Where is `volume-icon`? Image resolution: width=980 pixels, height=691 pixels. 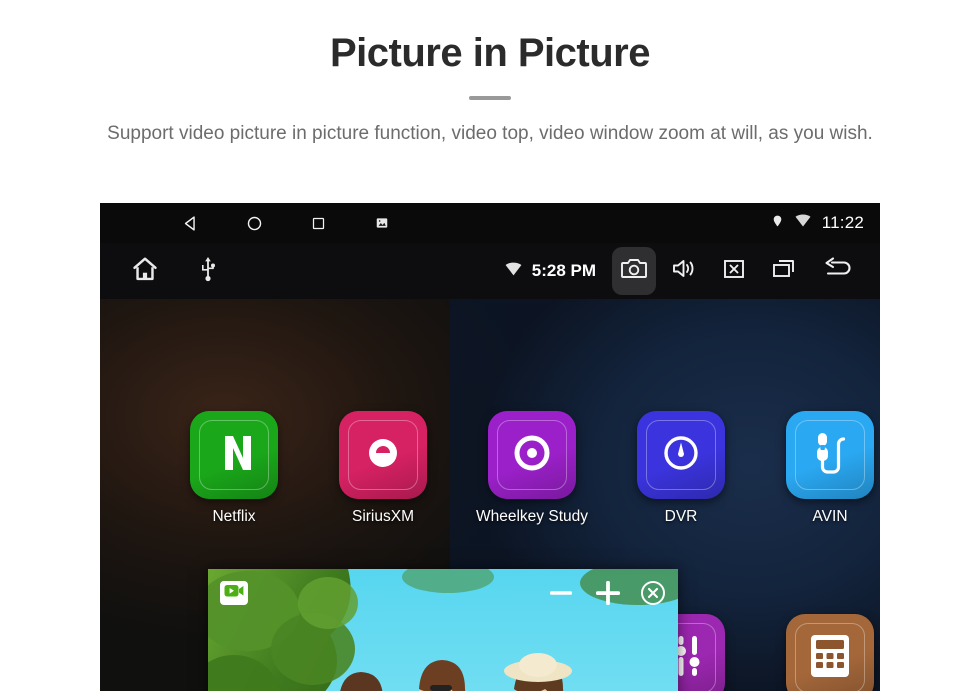
volume-icon is located at coordinates (684, 271).